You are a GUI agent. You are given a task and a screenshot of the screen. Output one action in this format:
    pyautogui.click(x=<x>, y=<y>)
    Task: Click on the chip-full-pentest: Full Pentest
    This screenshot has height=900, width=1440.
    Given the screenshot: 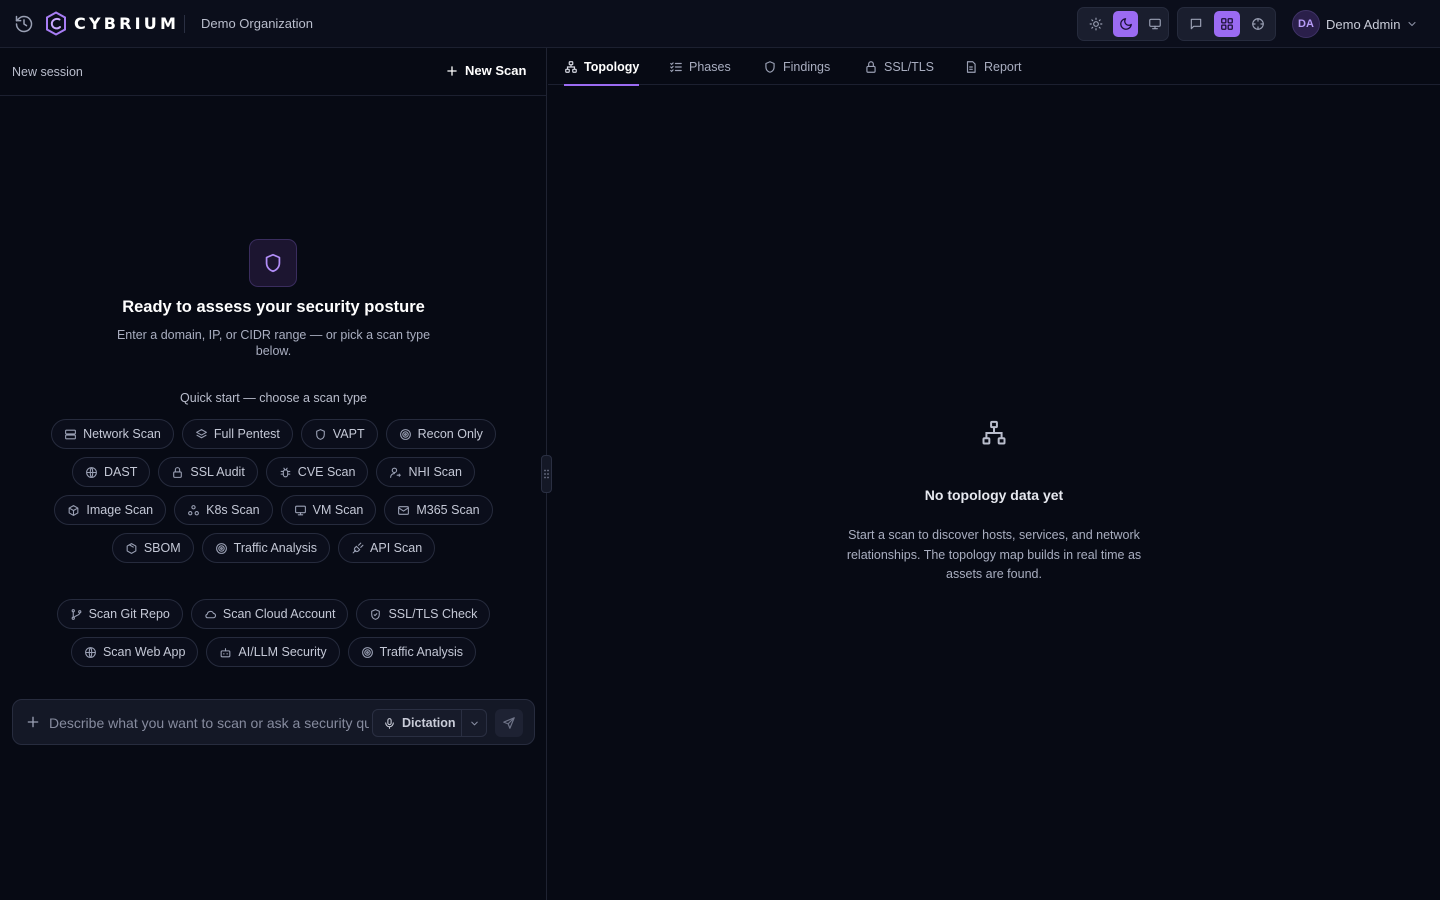 What is the action you would take?
    pyautogui.click(x=237, y=434)
    